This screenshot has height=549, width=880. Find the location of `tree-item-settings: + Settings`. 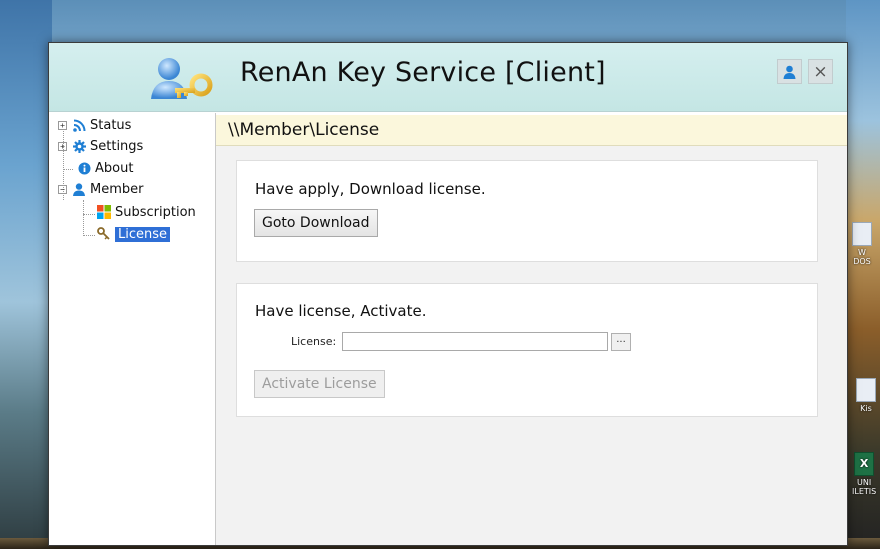

tree-item-settings: + Settings is located at coordinates (100, 146).